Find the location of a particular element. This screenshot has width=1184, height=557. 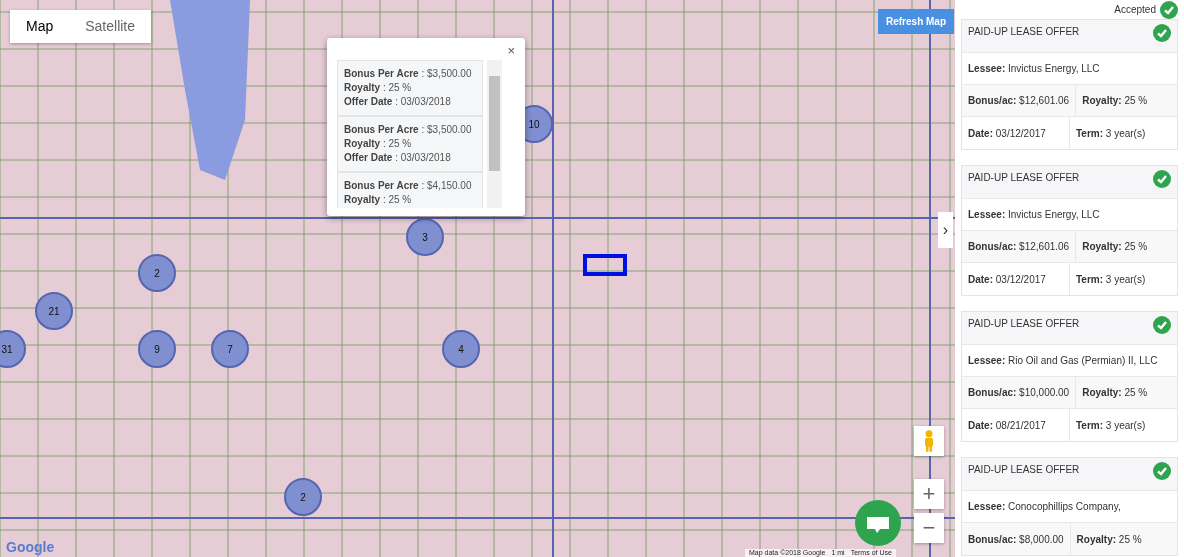

offer-detail: Lessee: Conocophillips Company, is located at coordinates (1044, 507).